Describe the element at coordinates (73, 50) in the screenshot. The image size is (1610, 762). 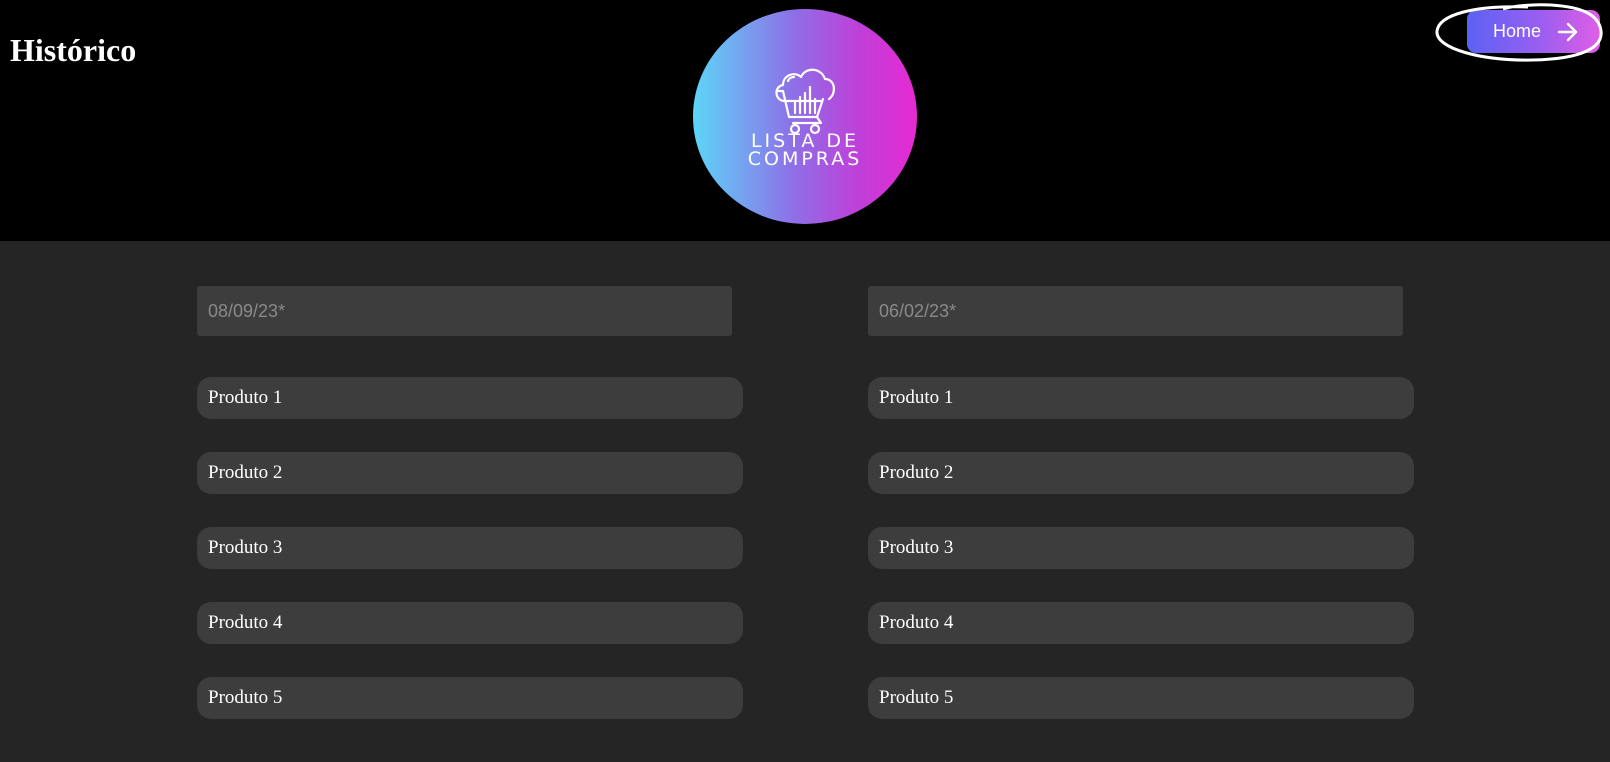
I see `page-title: Histórico` at that location.